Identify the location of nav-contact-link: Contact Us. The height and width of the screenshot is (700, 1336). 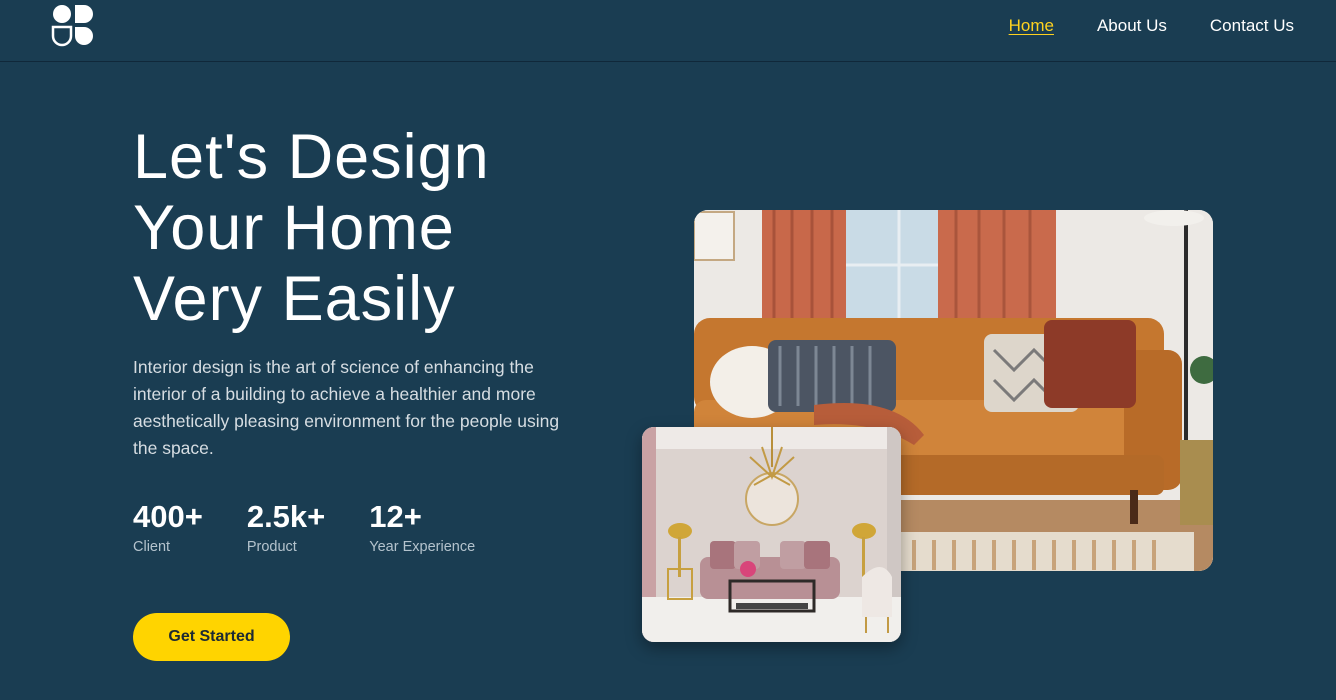
(1252, 26).